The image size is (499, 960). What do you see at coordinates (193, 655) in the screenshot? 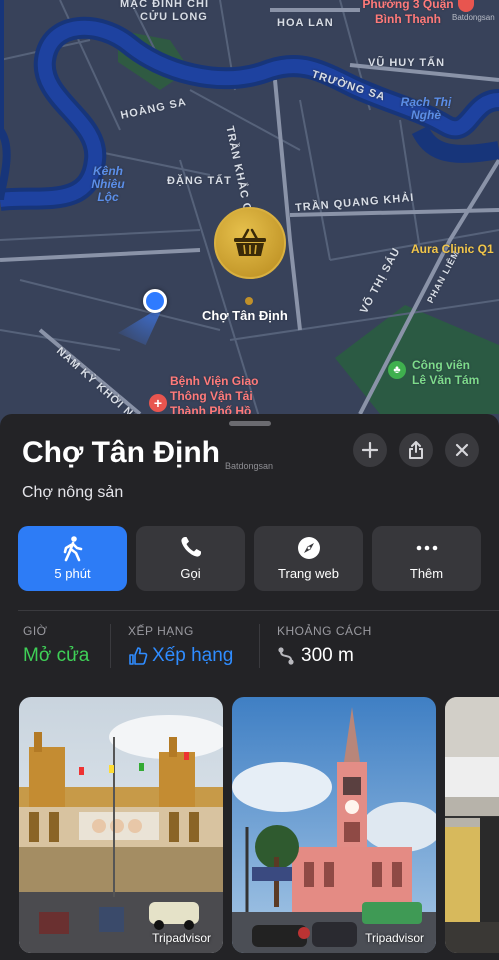
I see `rating-value: Xếp hạng` at bounding box center [193, 655].